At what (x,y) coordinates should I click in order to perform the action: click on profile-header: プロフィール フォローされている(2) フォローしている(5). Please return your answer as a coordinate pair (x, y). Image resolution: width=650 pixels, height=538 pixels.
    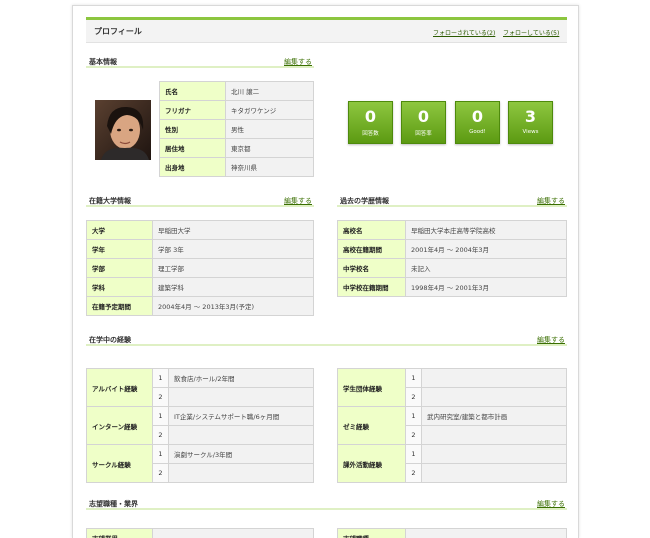
    Looking at the image, I should click on (326, 30).